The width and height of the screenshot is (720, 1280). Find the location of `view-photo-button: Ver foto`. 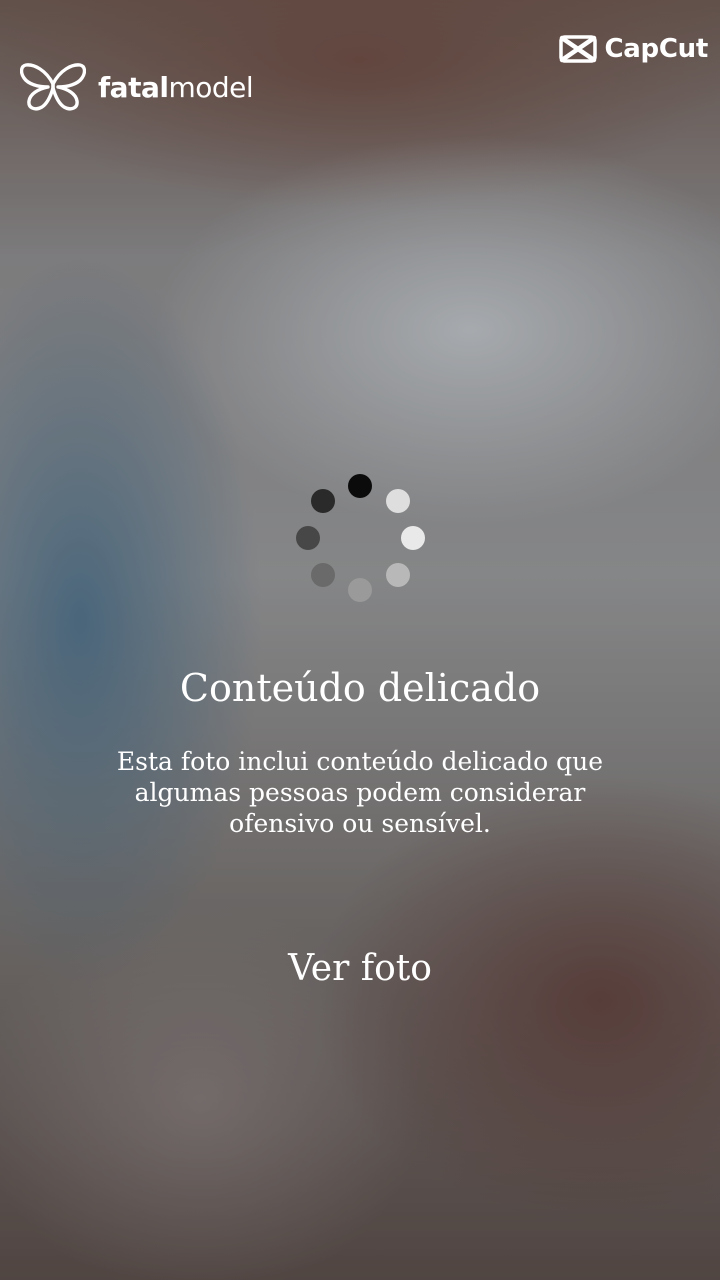

view-photo-button: Ver foto is located at coordinates (360, 968).